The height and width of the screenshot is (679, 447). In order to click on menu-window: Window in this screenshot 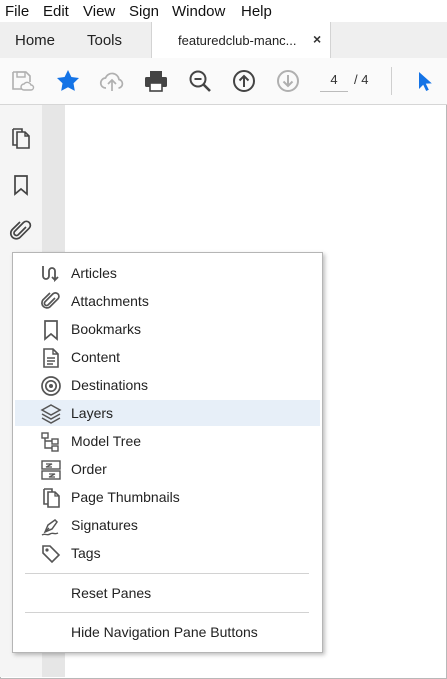, I will do `click(198, 11)`.